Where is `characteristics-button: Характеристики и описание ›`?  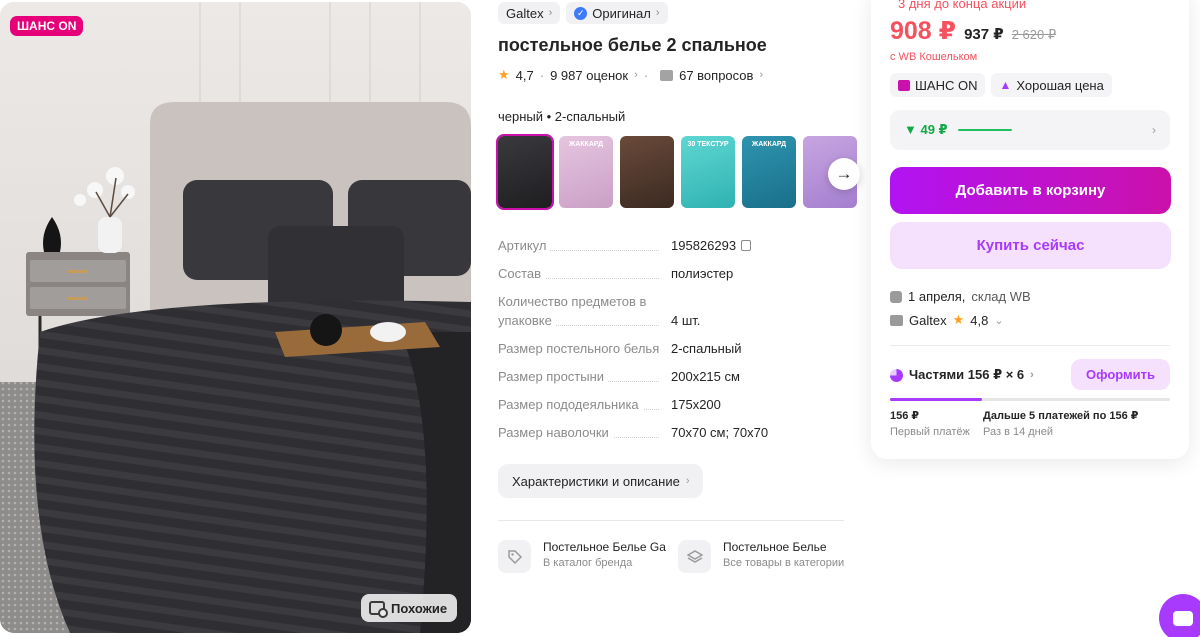 characteristics-button: Характеристики и описание › is located at coordinates (601, 481).